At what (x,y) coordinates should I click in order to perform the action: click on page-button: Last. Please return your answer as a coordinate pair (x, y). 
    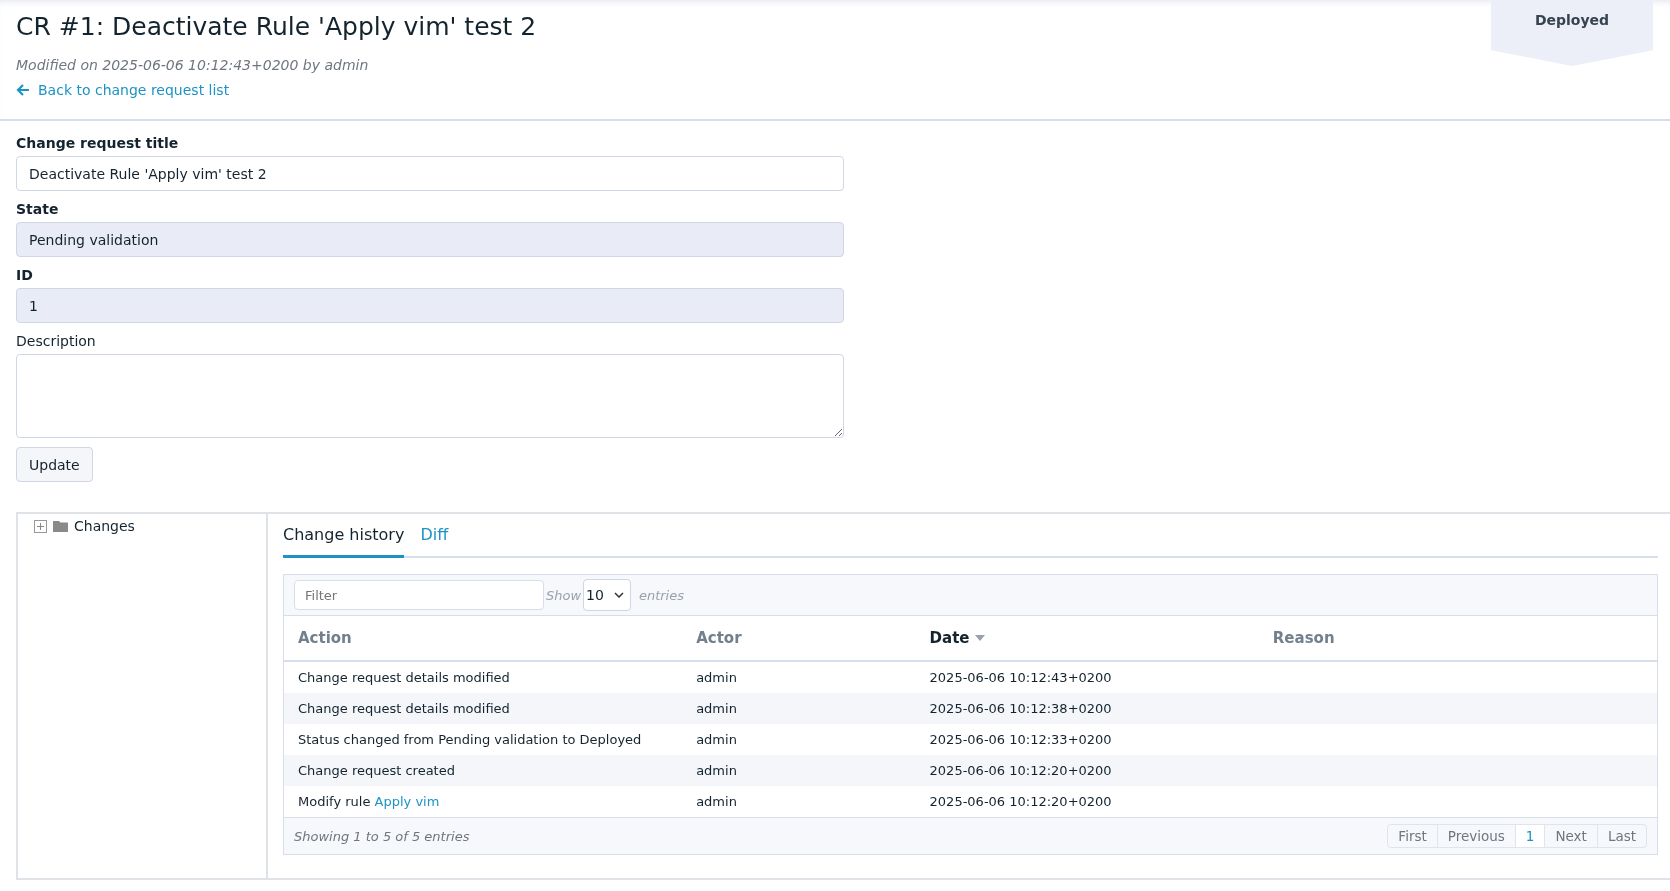
    Looking at the image, I should click on (1621, 836).